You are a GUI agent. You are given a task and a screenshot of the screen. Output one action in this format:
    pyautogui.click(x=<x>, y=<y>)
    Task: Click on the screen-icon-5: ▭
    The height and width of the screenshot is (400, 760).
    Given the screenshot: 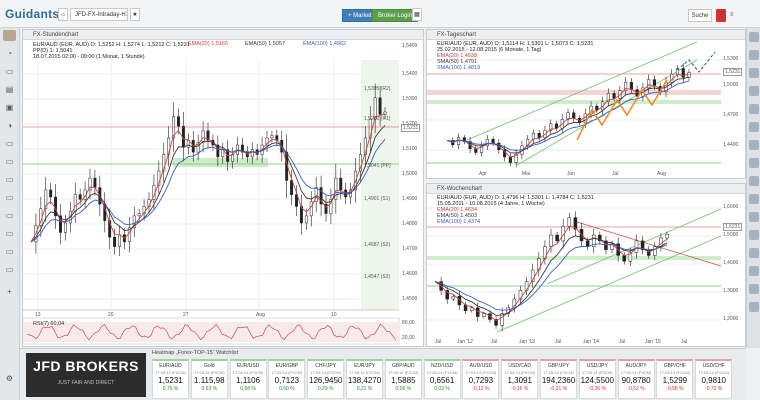 What is the action you would take?
    pyautogui.click(x=9, y=215)
    